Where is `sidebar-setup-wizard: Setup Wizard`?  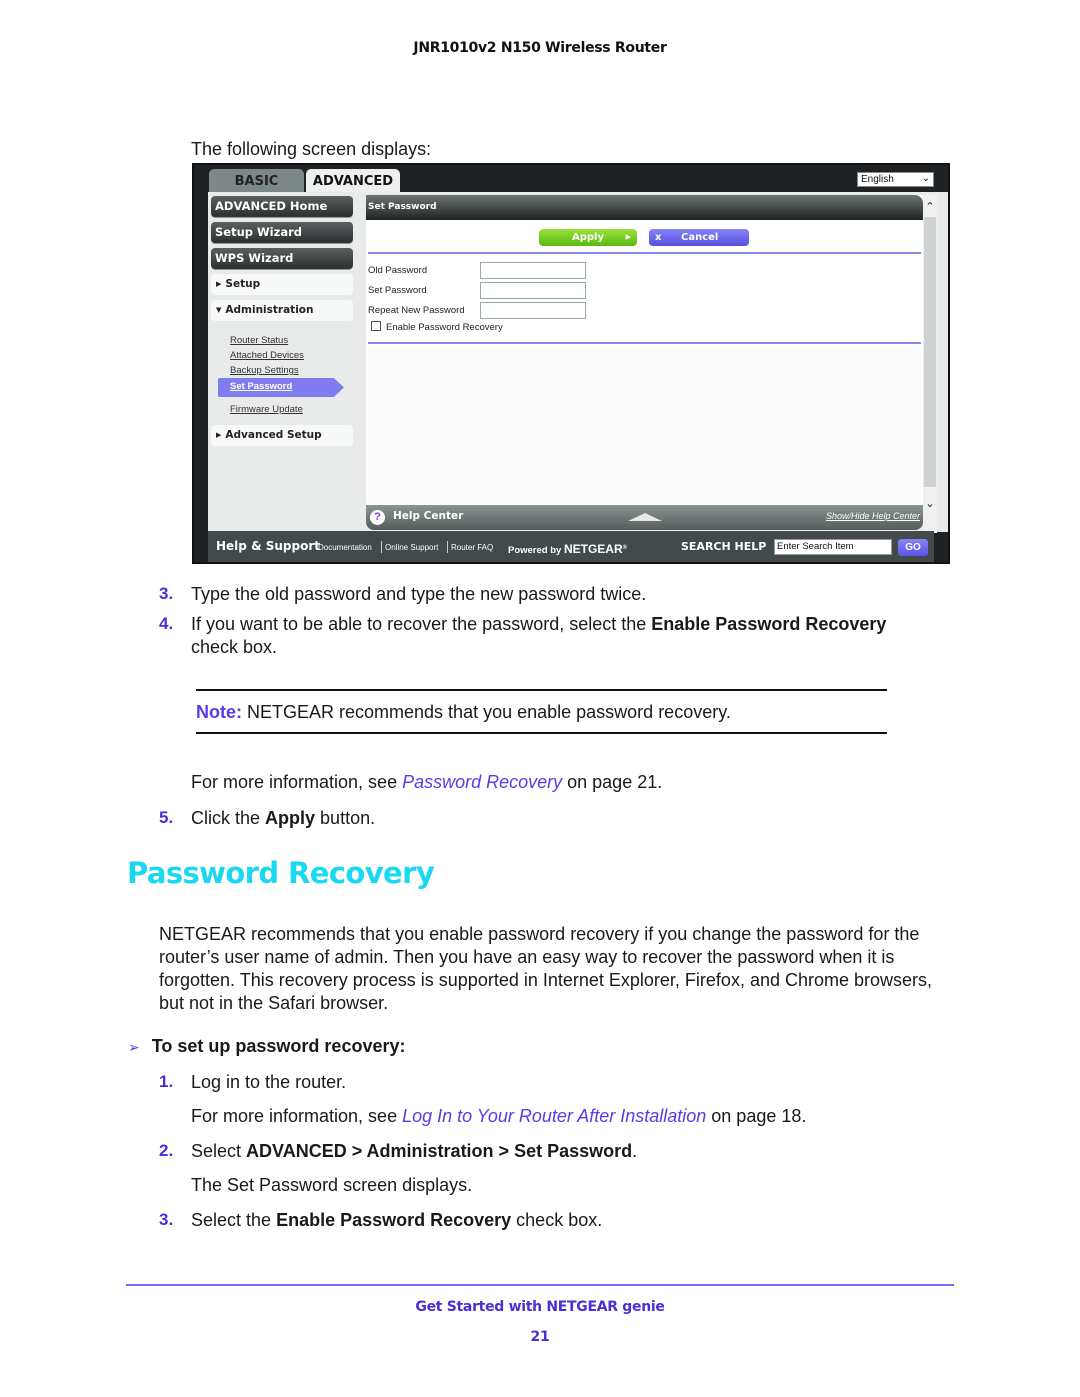 sidebar-setup-wizard: Setup Wizard is located at coordinates (282, 232).